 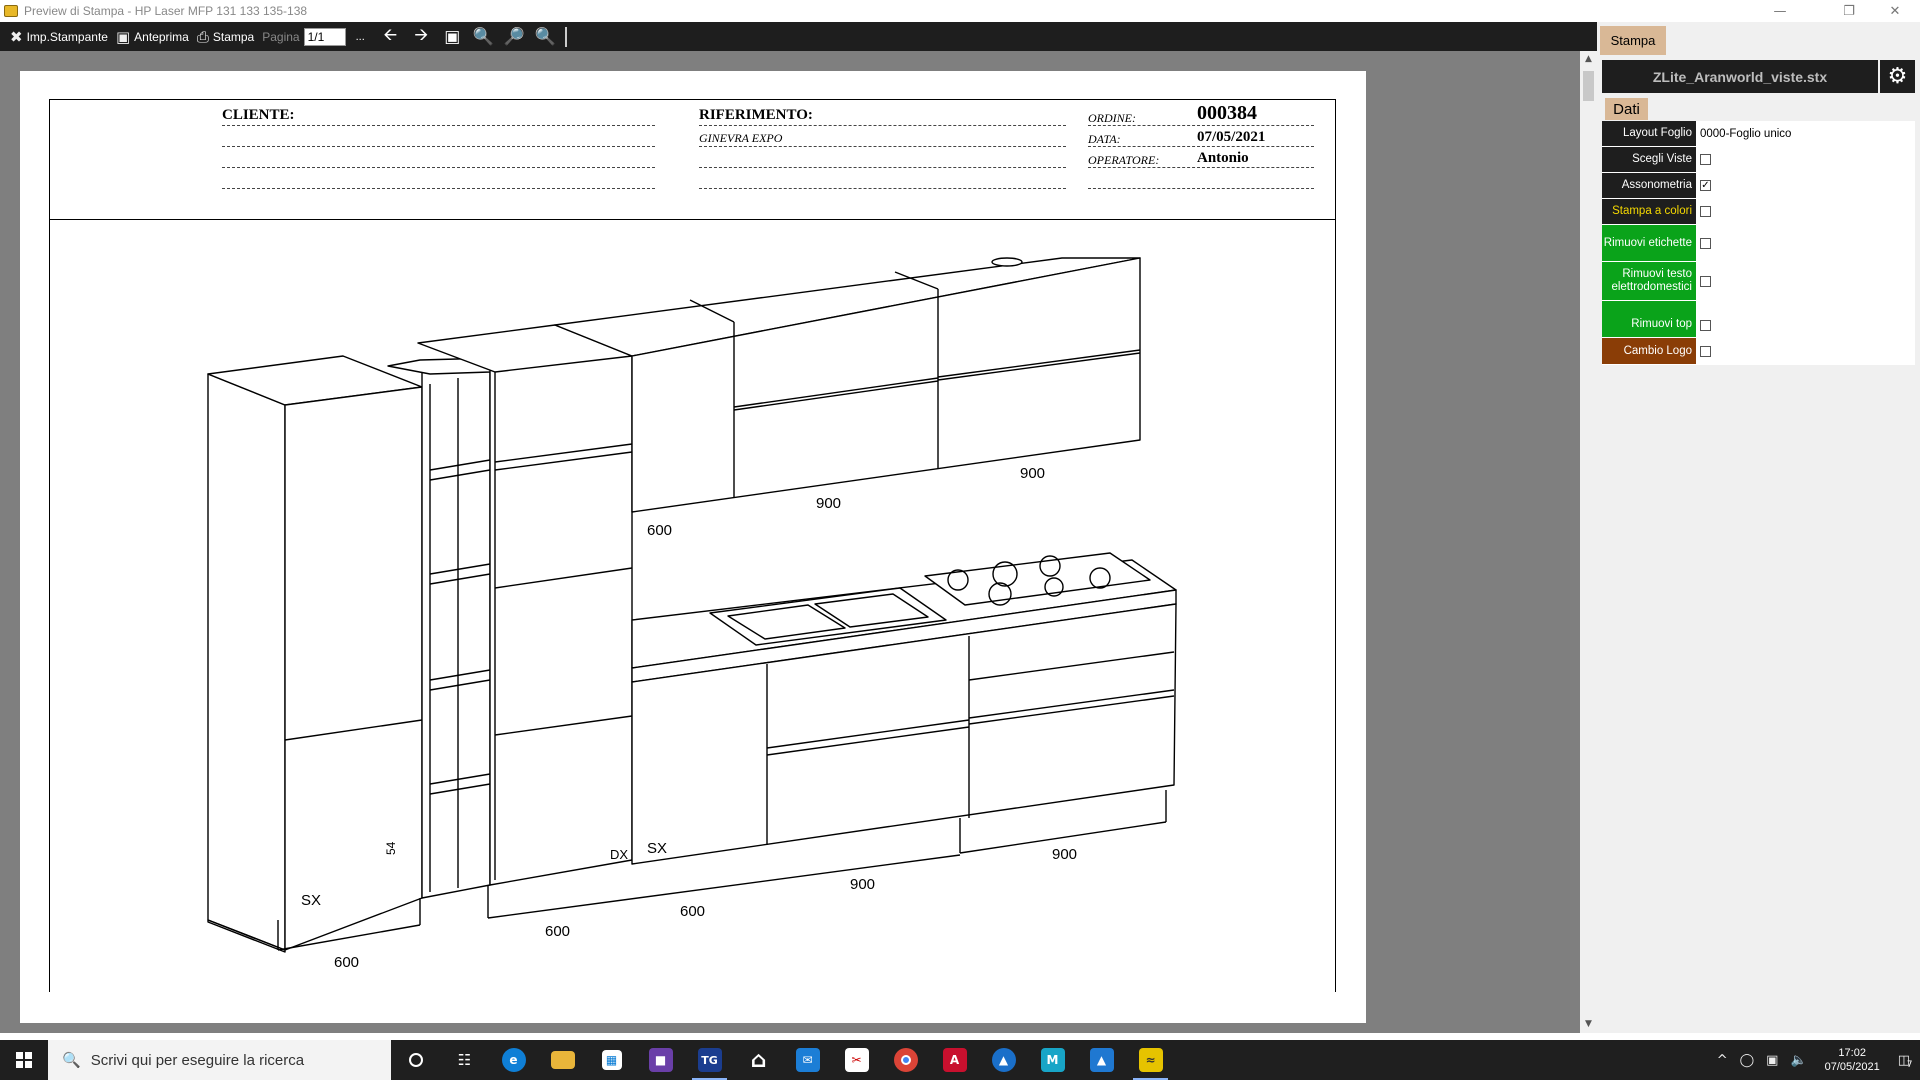 What do you see at coordinates (657, 848) in the screenshot?
I see `hinge-label-3: SX` at bounding box center [657, 848].